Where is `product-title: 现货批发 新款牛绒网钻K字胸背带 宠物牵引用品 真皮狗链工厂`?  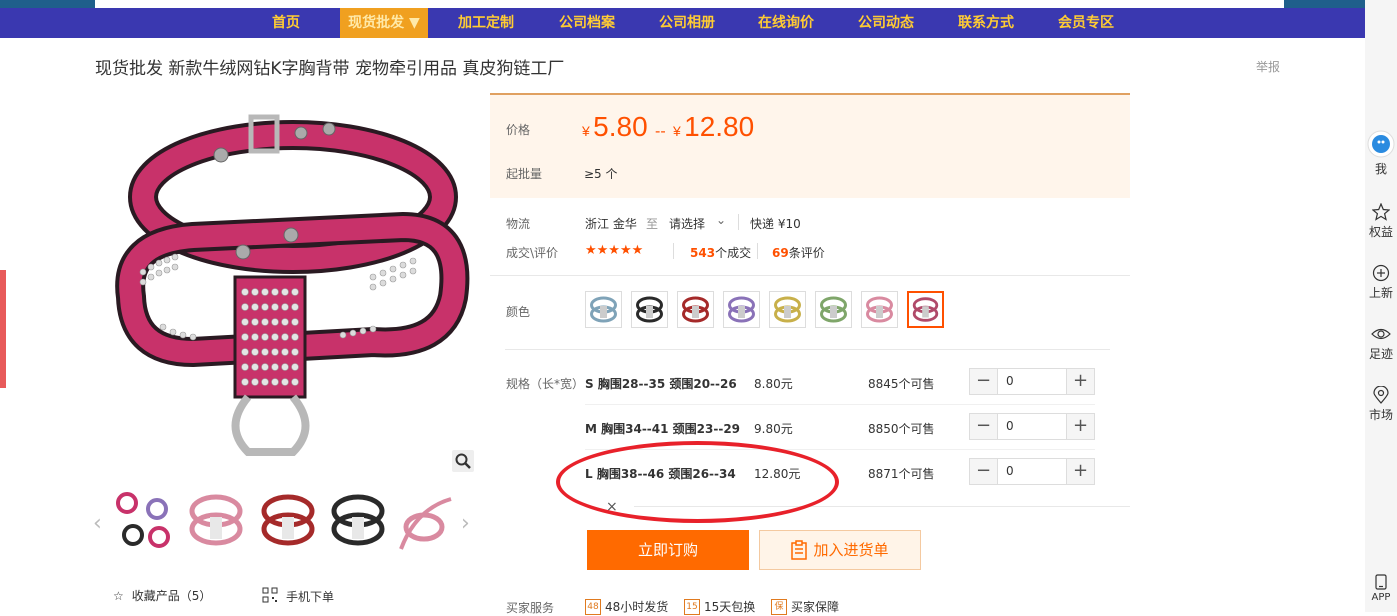
product-title: 现货批发 新款牛绒网钻K字胸背带 宠物牵引用品 真皮狗链工厂 is located at coordinates (330, 69).